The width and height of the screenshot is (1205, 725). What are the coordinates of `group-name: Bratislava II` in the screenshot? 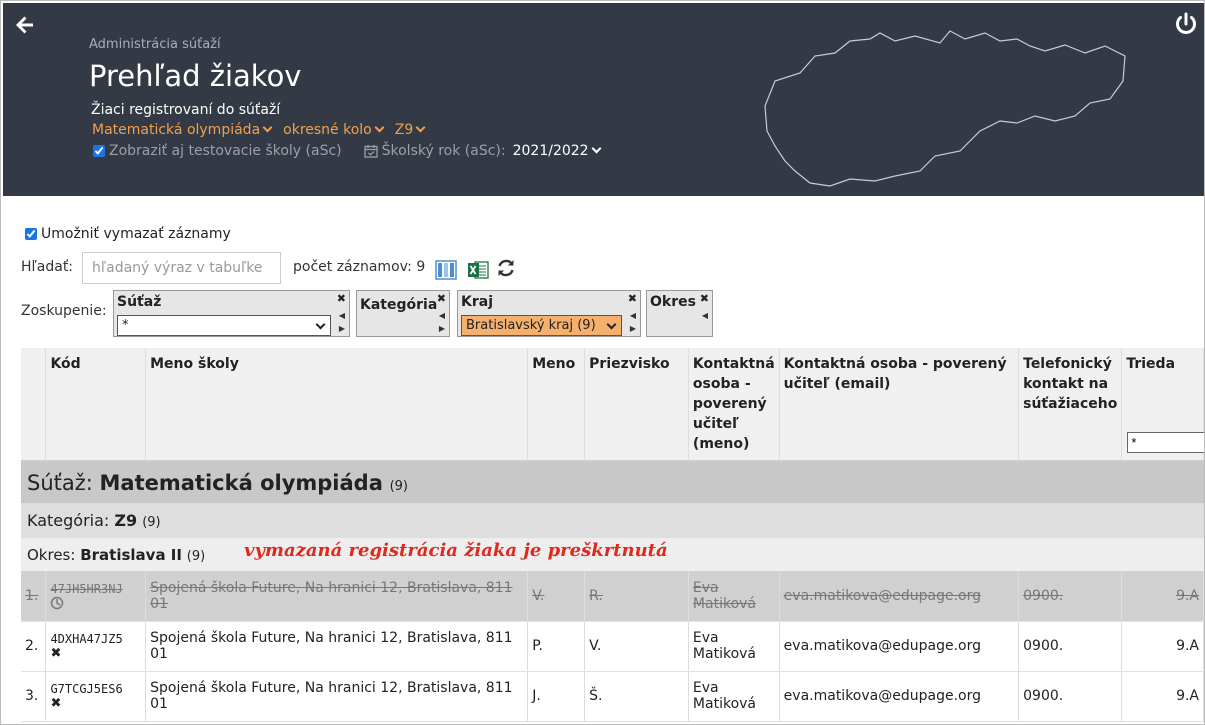 It's located at (131, 554).